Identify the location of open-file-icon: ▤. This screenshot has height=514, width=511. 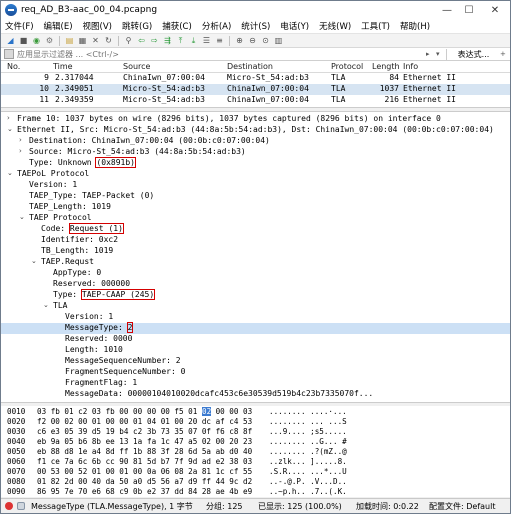
(69, 40).